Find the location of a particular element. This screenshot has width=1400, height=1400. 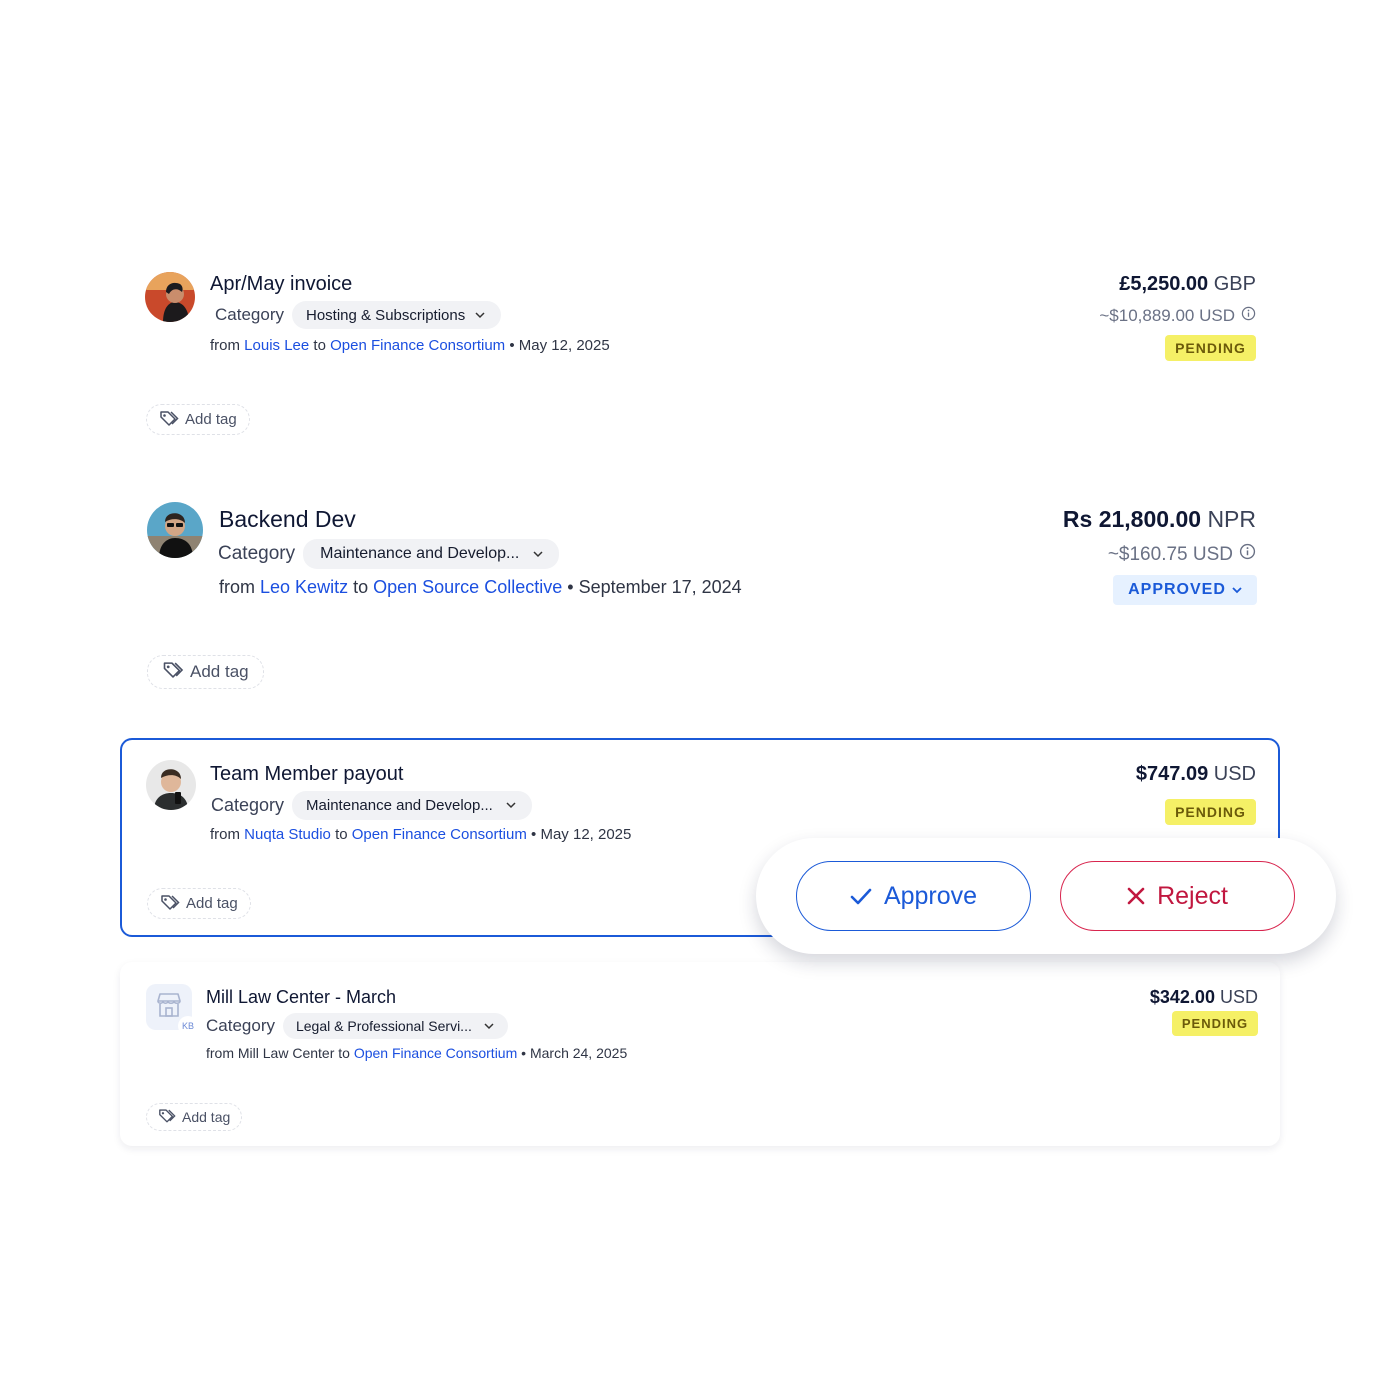

category-select: Hosting & Subscriptions is located at coordinates (396, 315).